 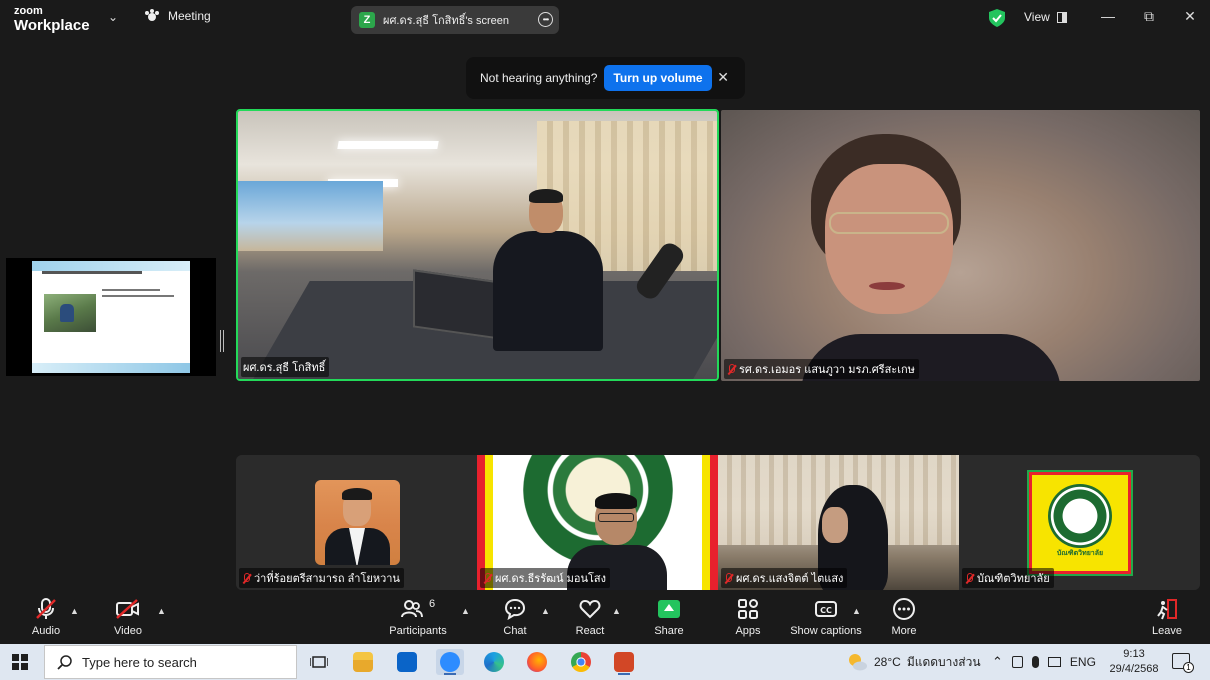 What do you see at coordinates (706, 522) in the screenshot?
I see `right-yellow-stripe` at bounding box center [706, 522].